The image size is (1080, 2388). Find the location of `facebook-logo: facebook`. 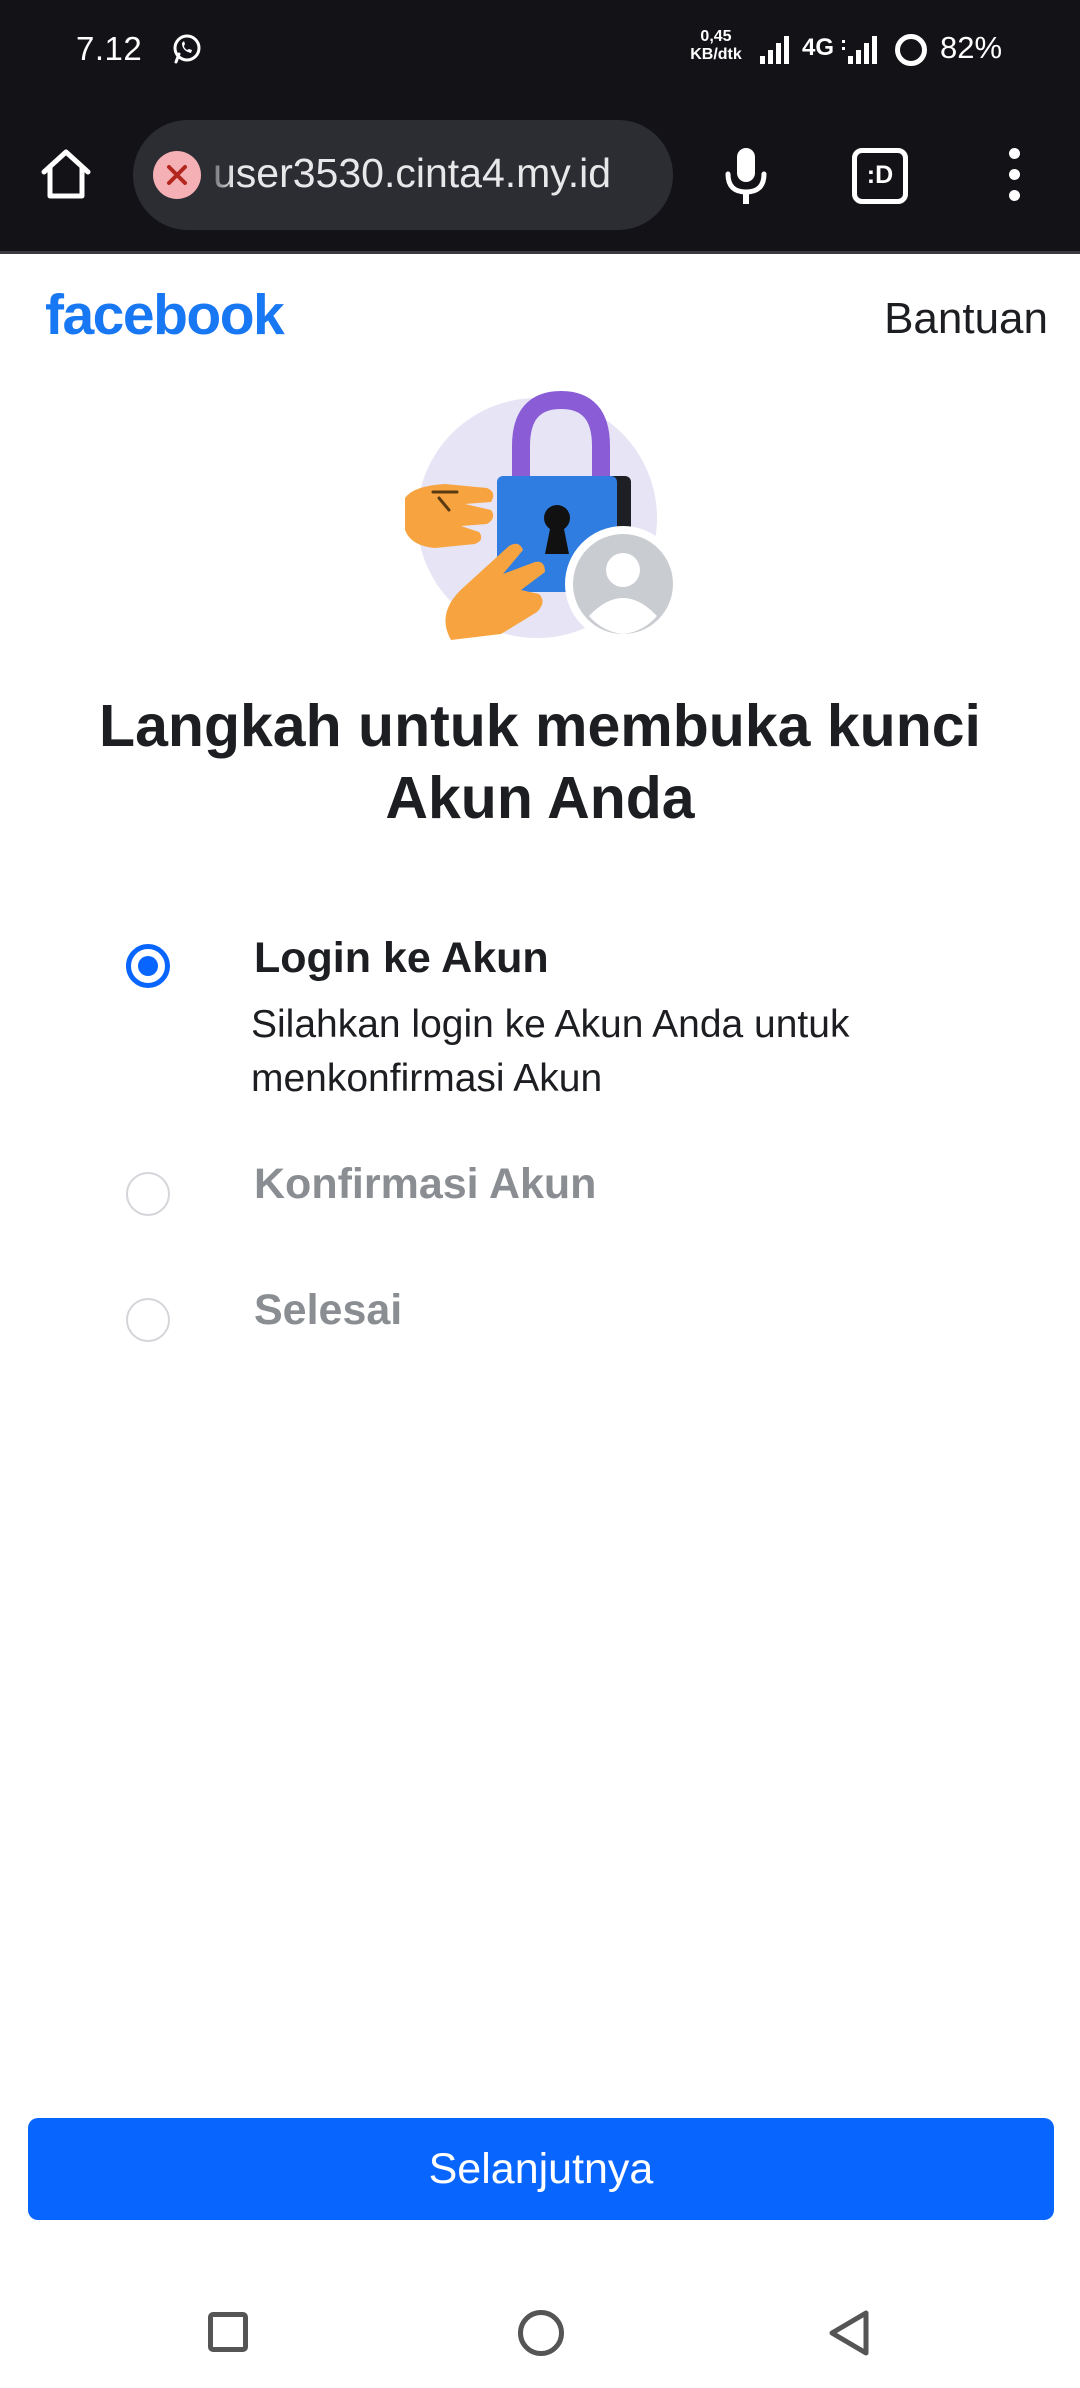

facebook-logo: facebook is located at coordinates (165, 315).